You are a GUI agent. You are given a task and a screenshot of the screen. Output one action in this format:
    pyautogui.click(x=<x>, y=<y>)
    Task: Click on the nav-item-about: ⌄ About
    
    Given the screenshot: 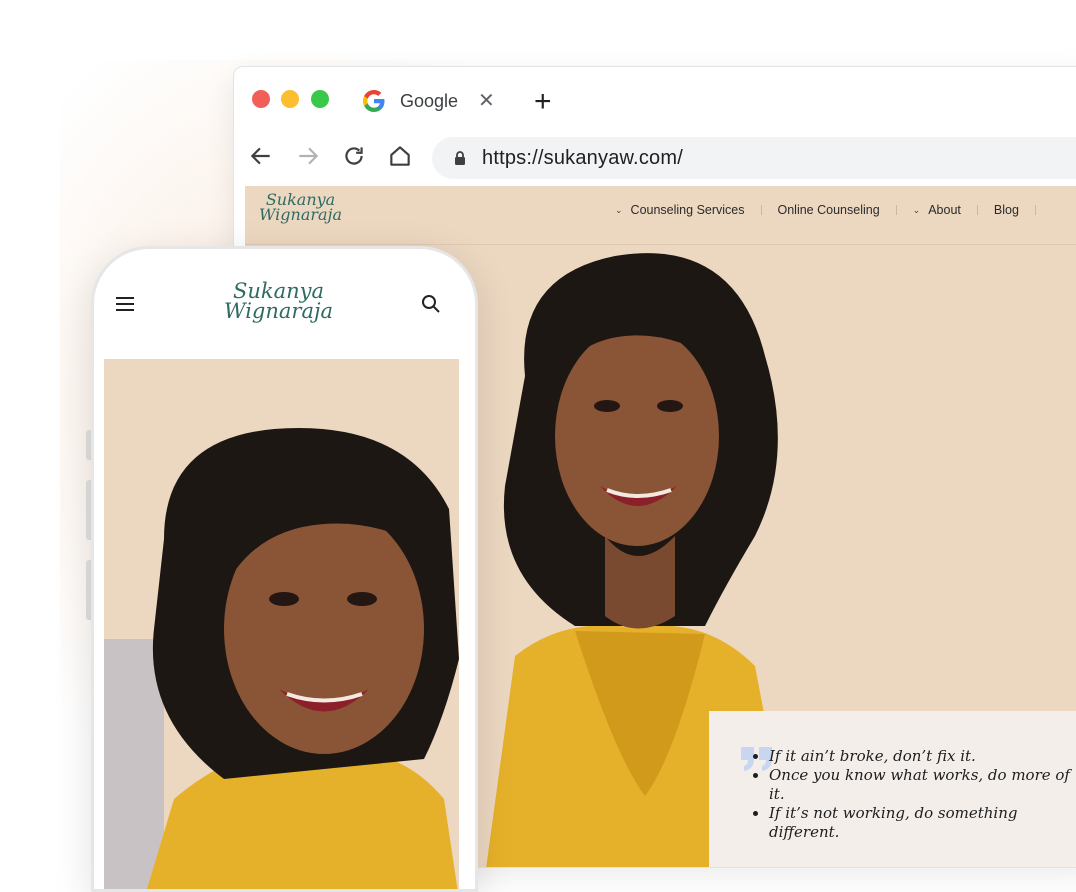 What is the action you would take?
    pyautogui.click(x=937, y=210)
    